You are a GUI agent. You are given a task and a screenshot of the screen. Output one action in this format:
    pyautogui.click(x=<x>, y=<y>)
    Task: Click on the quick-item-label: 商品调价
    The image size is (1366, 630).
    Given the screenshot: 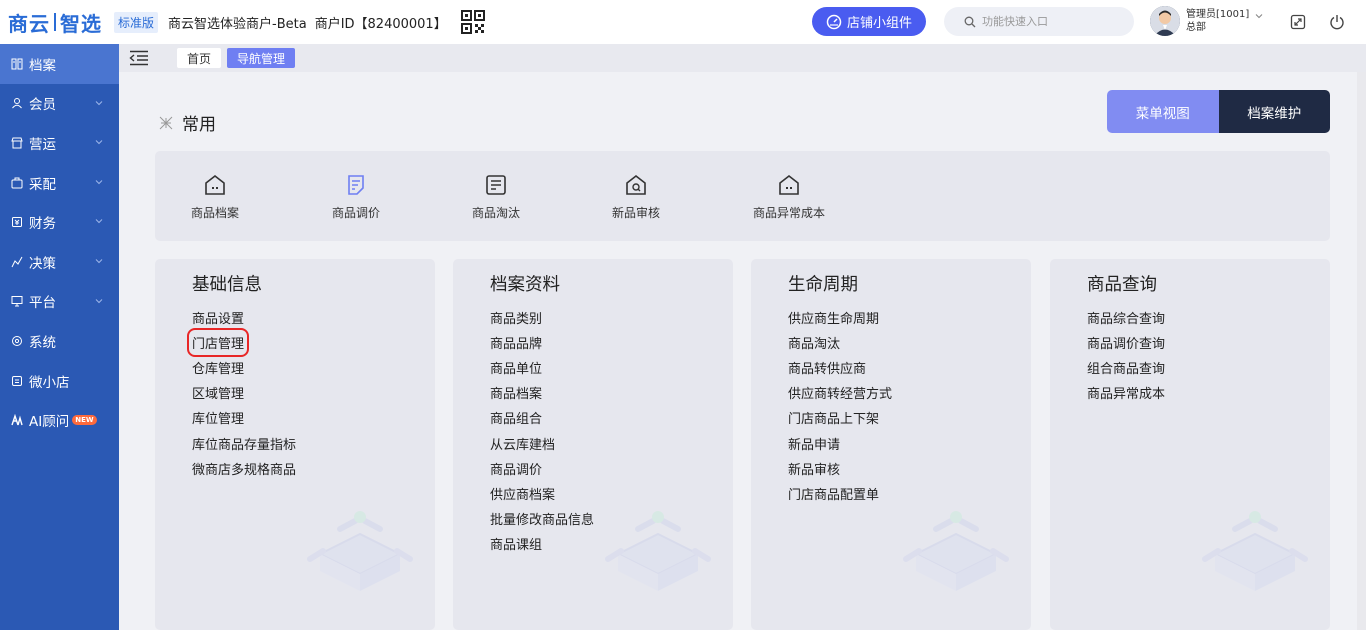 What is the action you would take?
    pyautogui.click(x=356, y=213)
    